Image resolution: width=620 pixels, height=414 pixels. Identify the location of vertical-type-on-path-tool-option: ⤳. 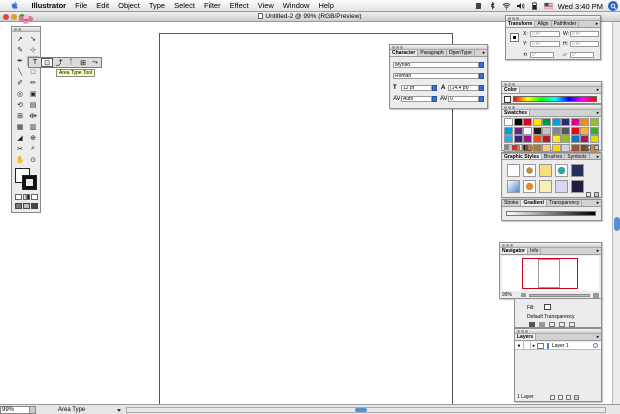
(95, 62).